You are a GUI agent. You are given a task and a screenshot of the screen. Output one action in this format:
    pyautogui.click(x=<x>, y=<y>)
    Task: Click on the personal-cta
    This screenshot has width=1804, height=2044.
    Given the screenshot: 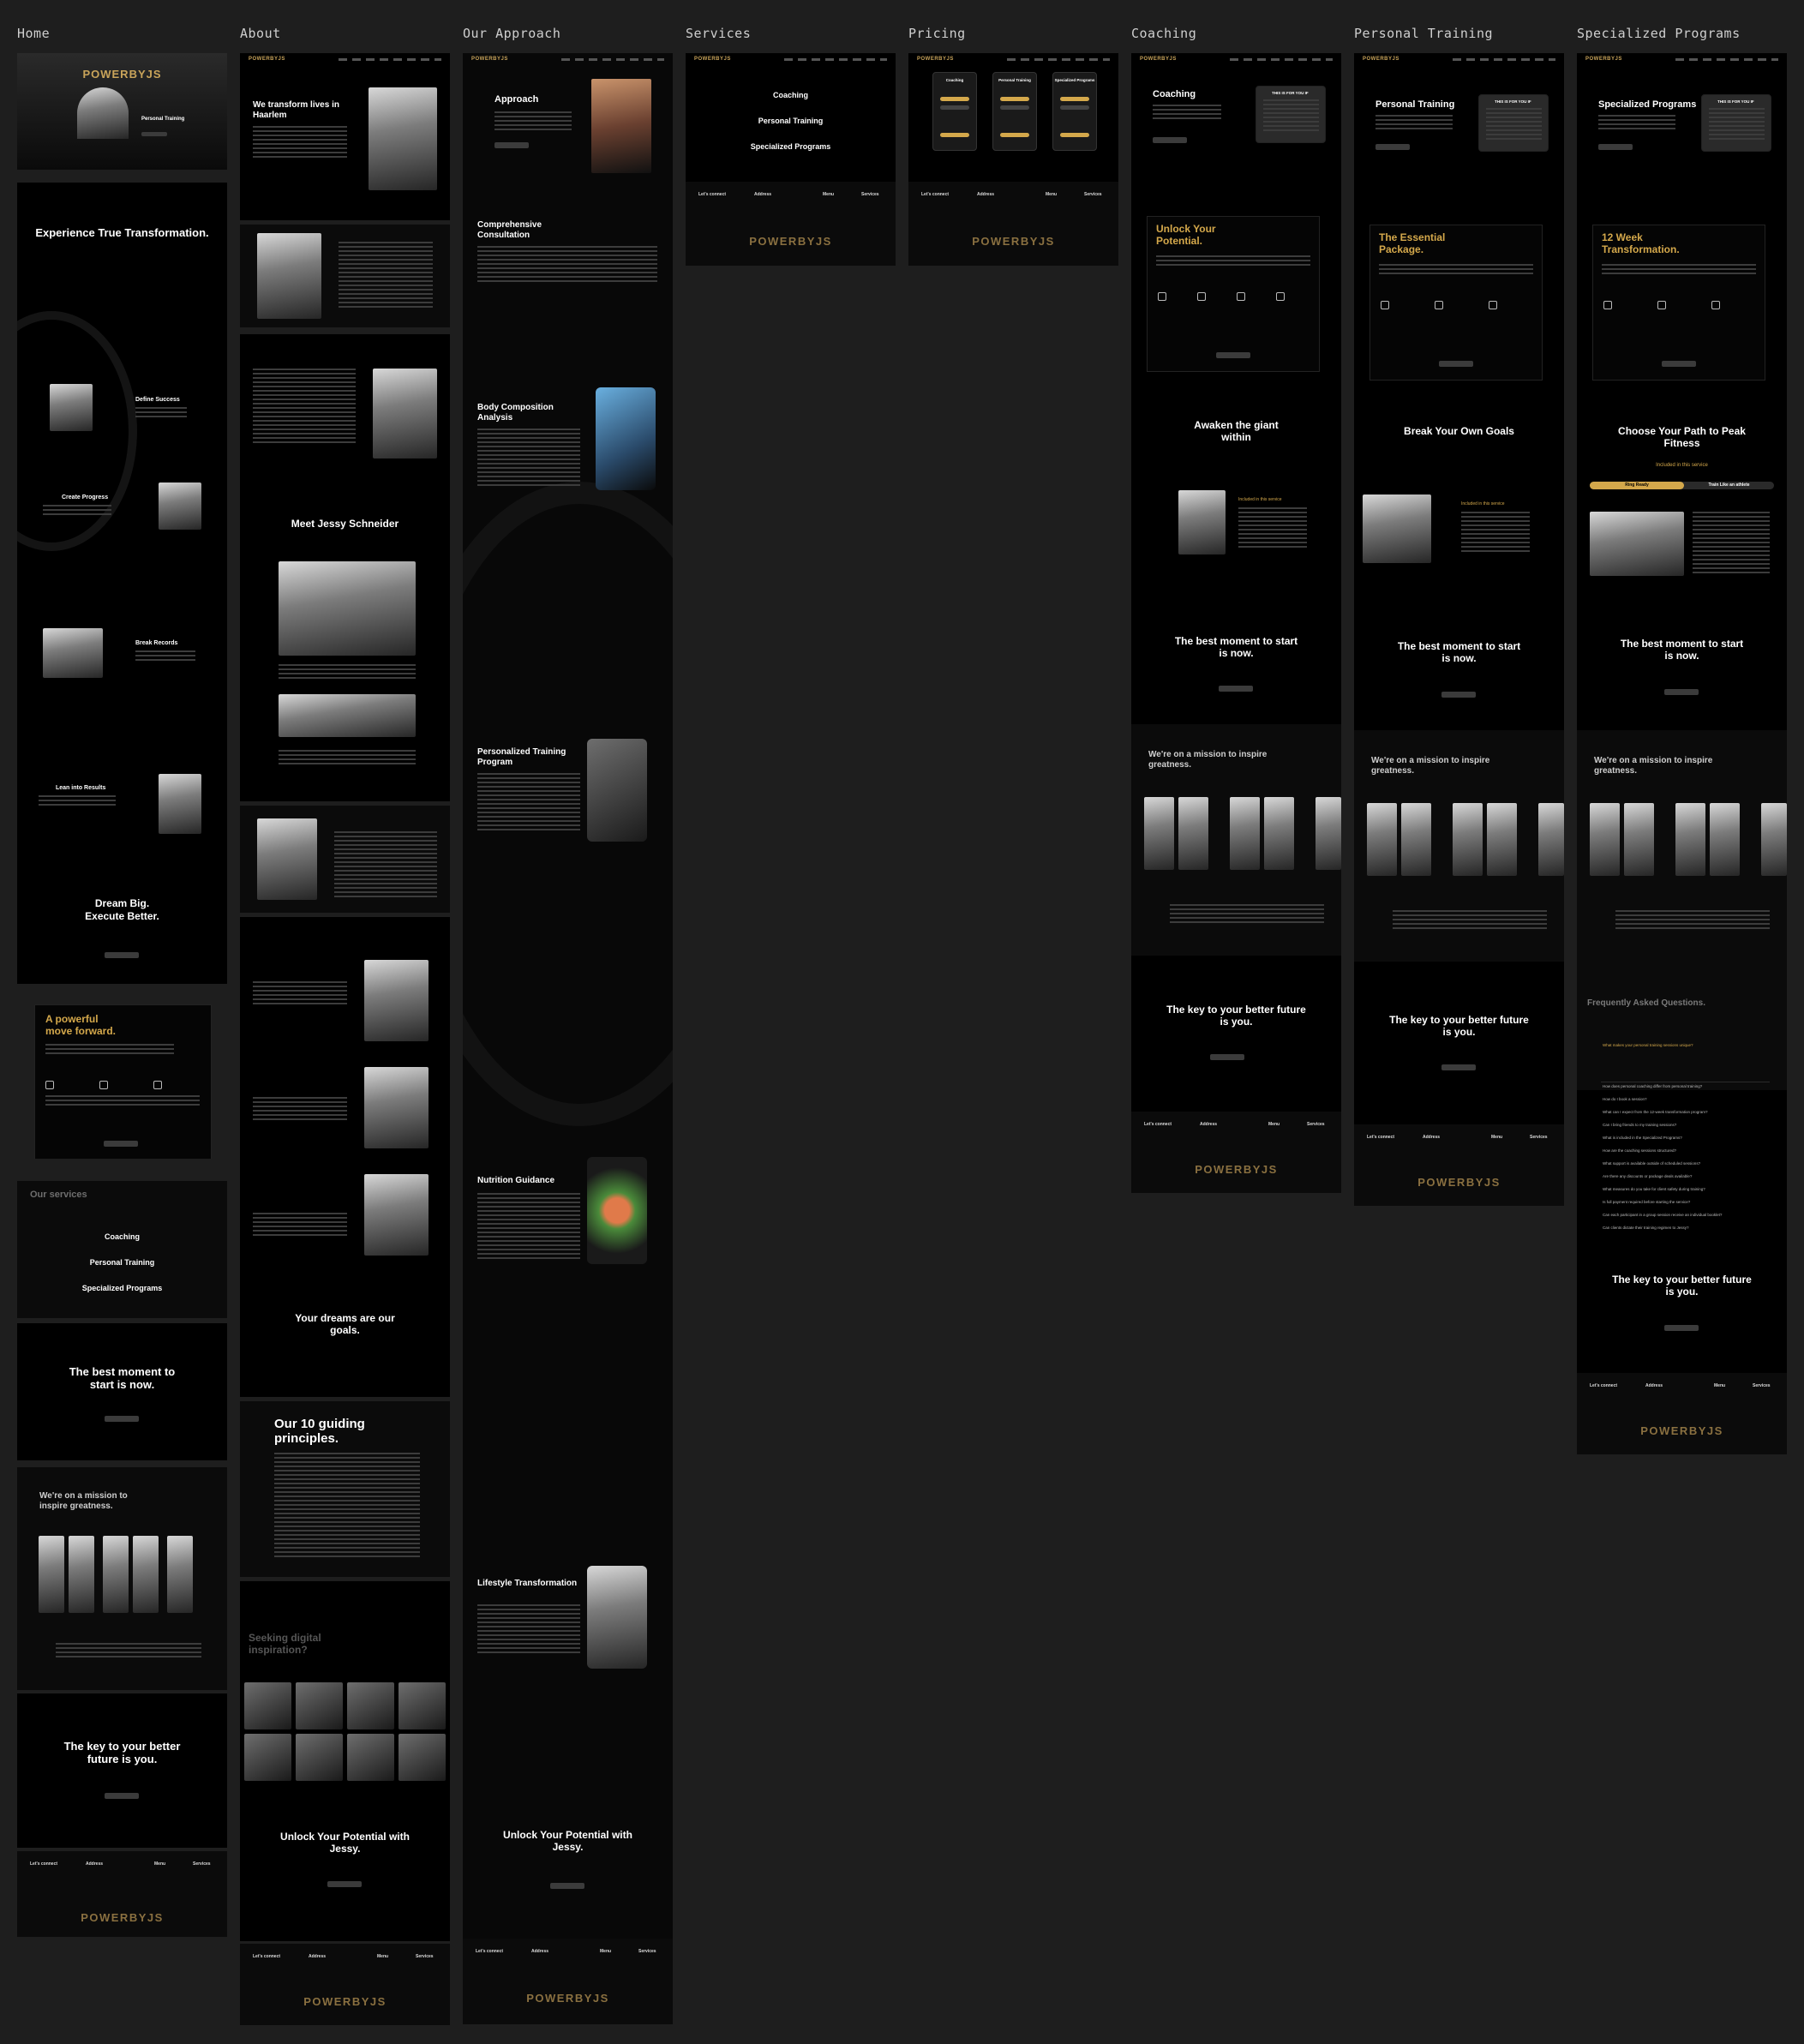 What is the action you would take?
    pyautogui.click(x=1392, y=147)
    